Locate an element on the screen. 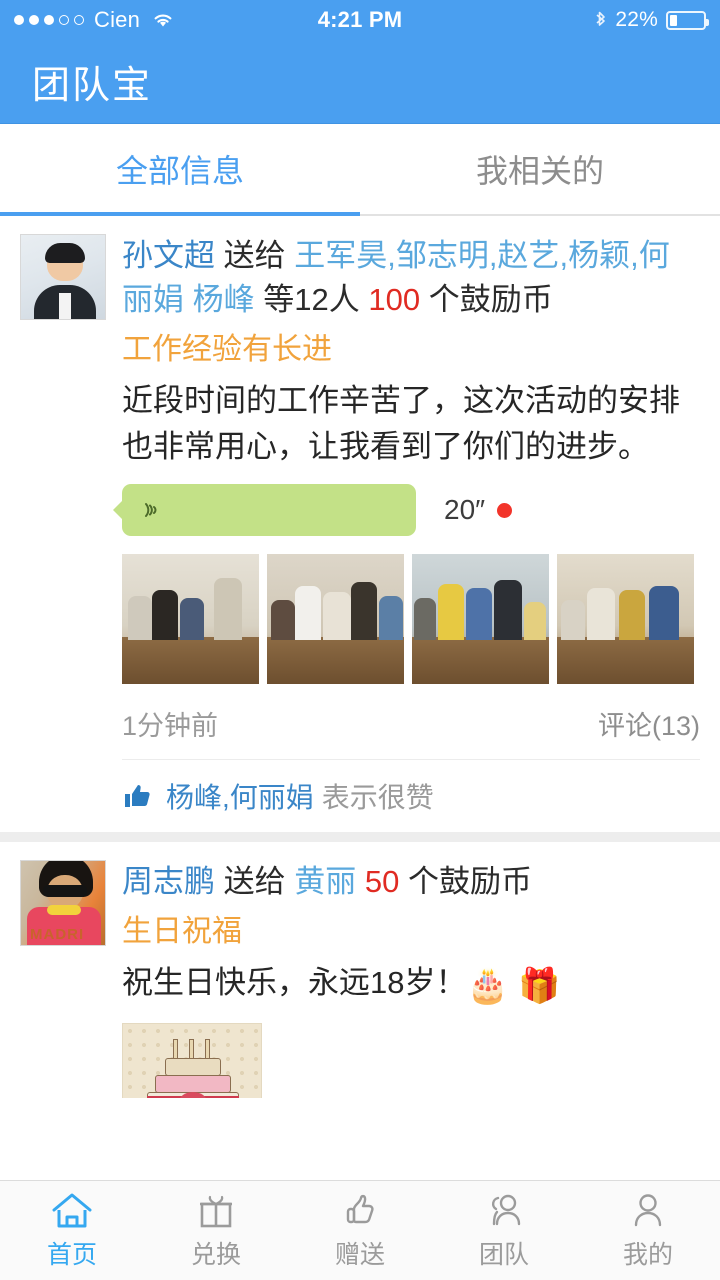 The height and width of the screenshot is (1280, 720). nav-item-profile-label: 我的 is located at coordinates (647, 1254).